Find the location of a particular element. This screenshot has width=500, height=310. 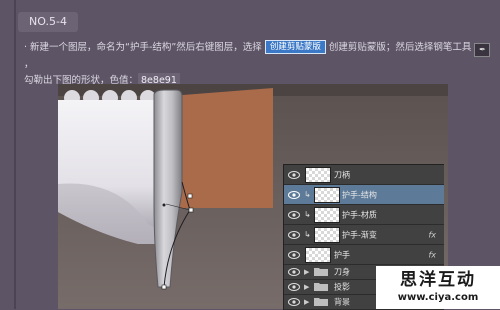

layer-name: 刀柄 is located at coordinates (342, 174).